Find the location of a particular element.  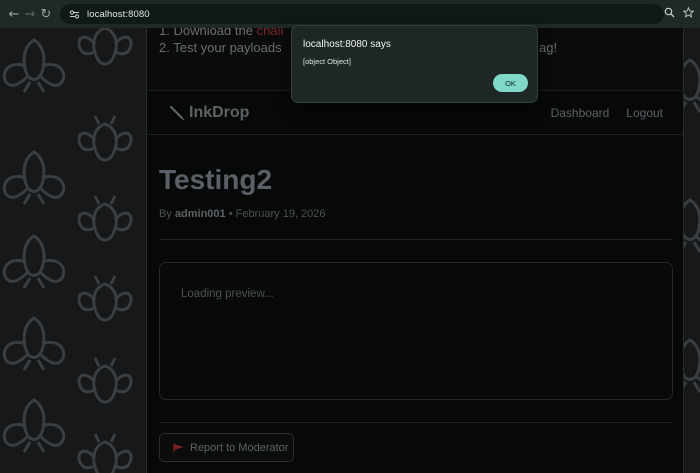

post-date: February 19, 2026 is located at coordinates (280, 214).